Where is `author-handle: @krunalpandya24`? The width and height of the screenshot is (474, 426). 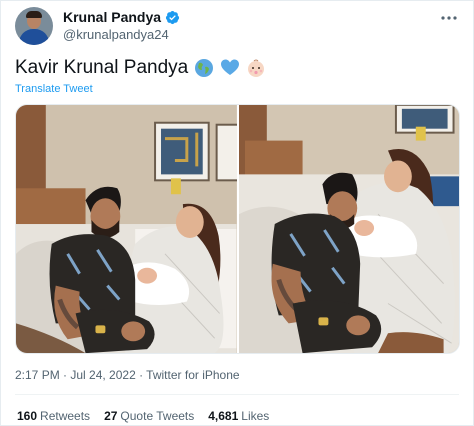
author-handle: @krunalpandya24 is located at coordinates (116, 34).